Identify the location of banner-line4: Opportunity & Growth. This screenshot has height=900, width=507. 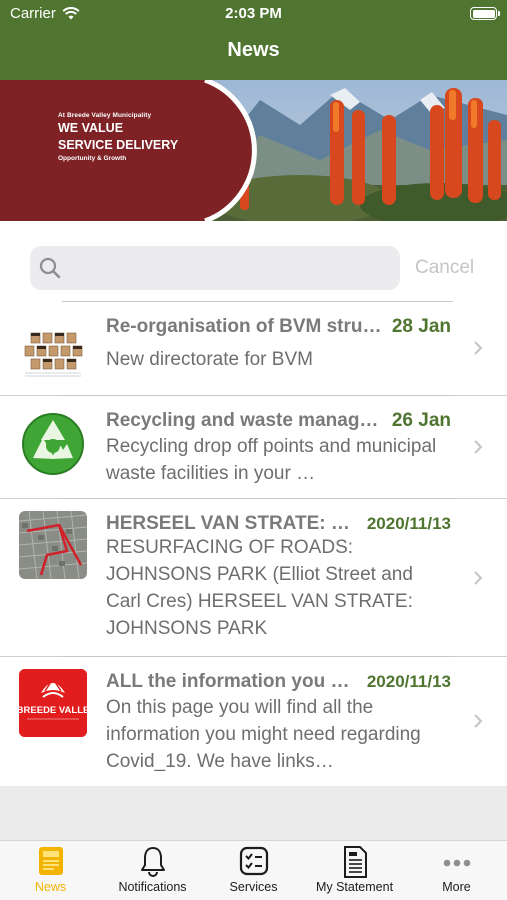
(92, 158).